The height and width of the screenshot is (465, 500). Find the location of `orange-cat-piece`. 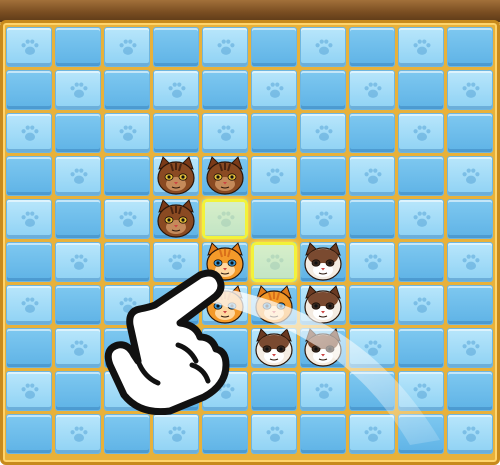

orange-cat-piece is located at coordinates (274, 305).